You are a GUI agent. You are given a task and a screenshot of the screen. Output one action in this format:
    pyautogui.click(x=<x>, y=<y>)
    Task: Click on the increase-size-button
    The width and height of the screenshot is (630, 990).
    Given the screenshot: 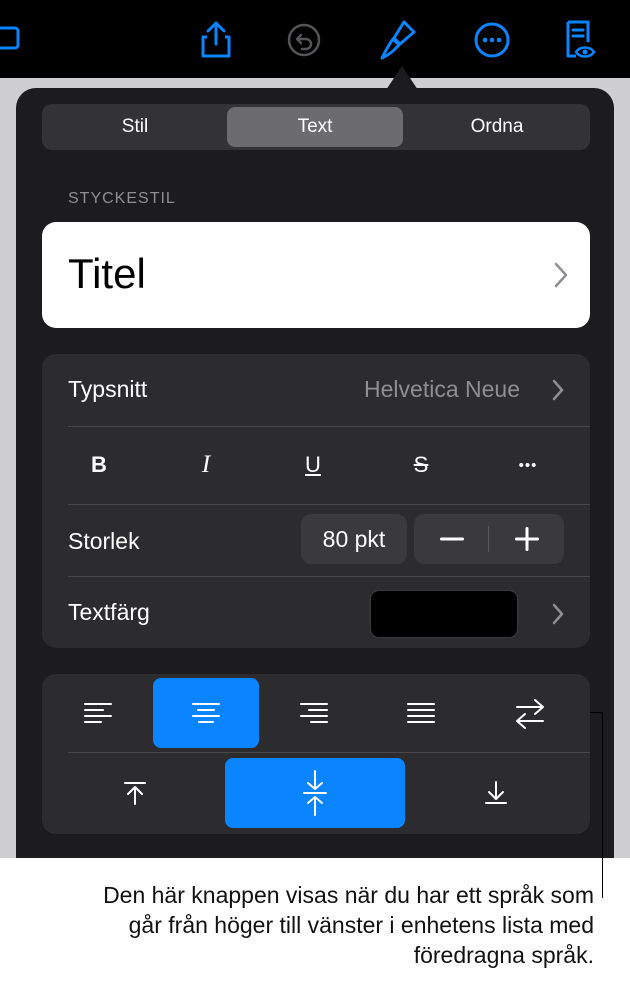 What is the action you would take?
    pyautogui.click(x=526, y=539)
    